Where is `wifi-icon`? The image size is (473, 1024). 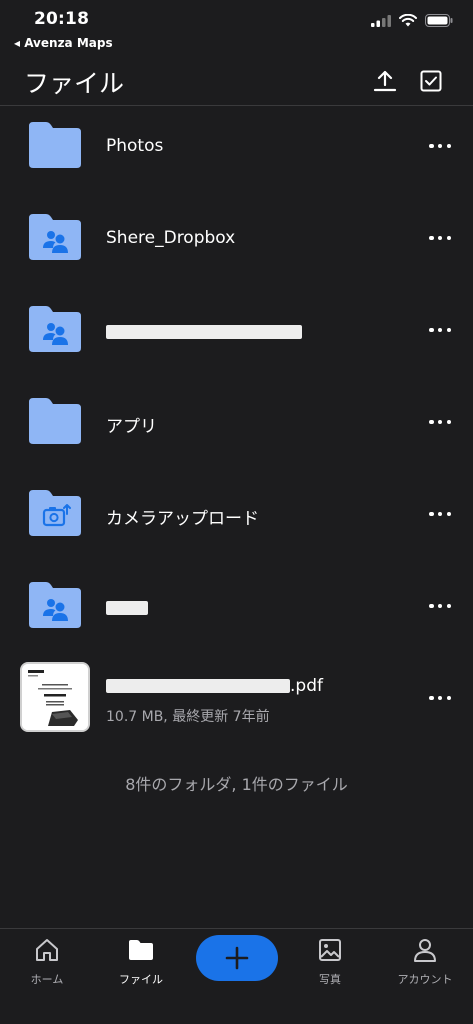
wifi-icon is located at coordinates (408, 20).